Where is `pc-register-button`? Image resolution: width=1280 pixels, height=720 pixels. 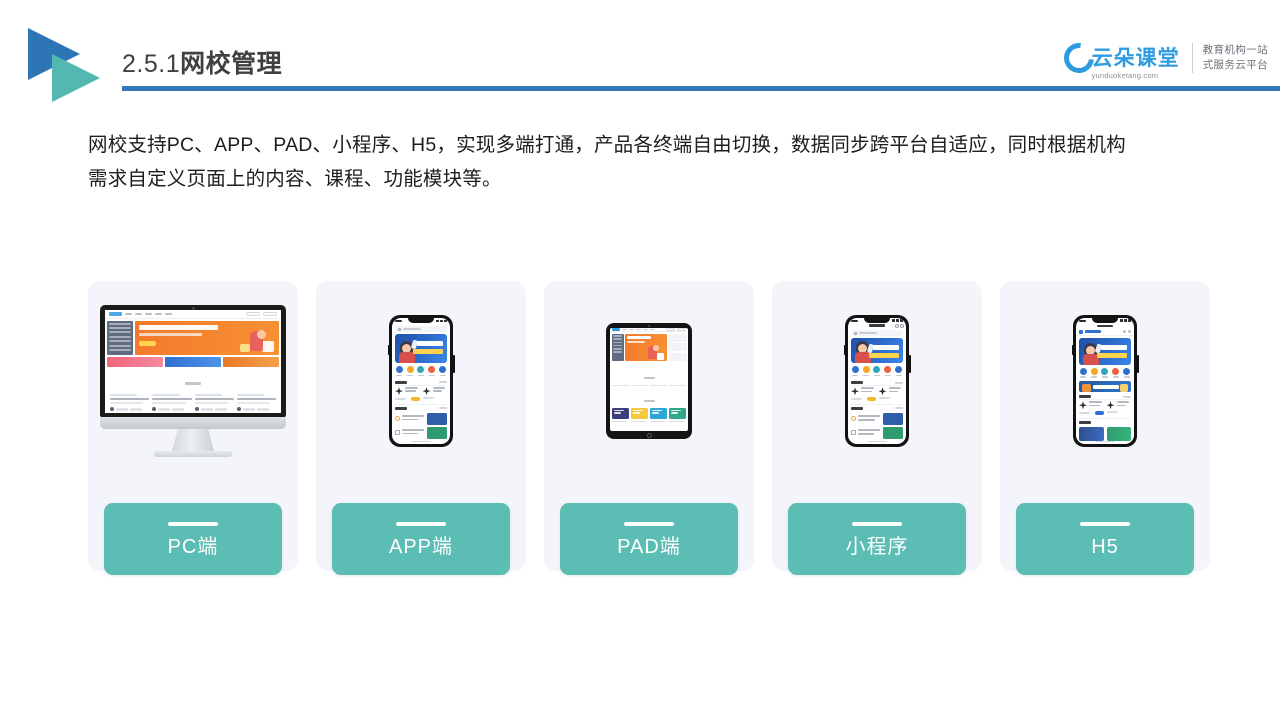 pc-register-button is located at coordinates (270, 313).